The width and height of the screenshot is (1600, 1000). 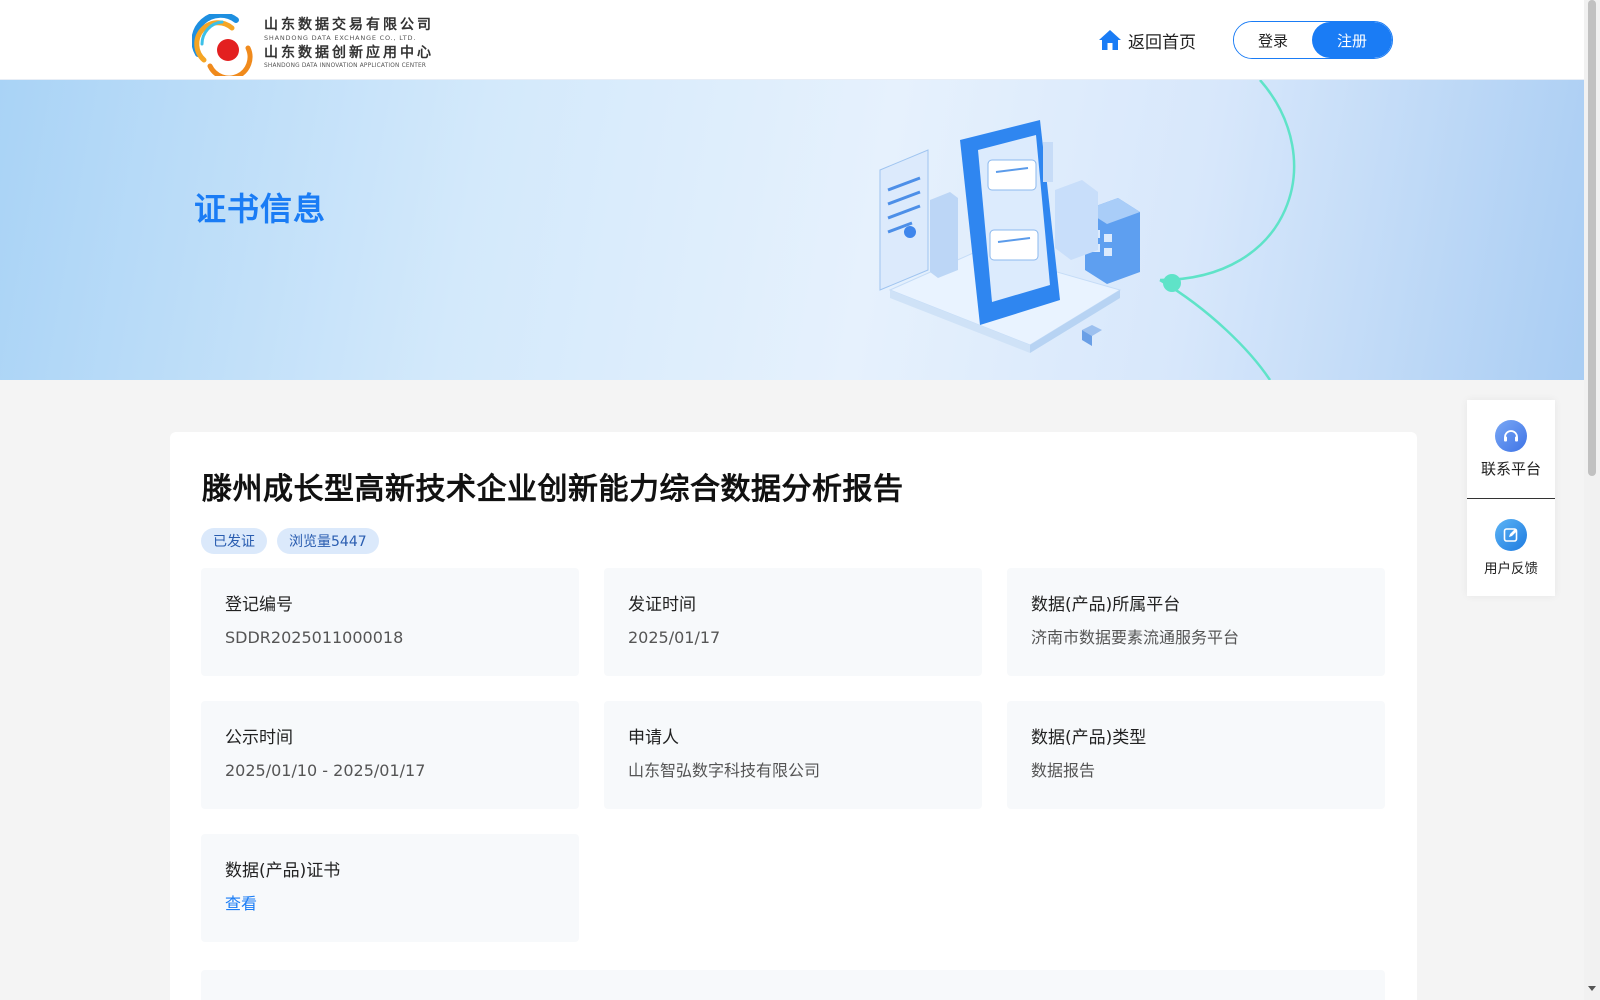 I want to click on field-label: 数据(产品)证书, so click(x=283, y=871).